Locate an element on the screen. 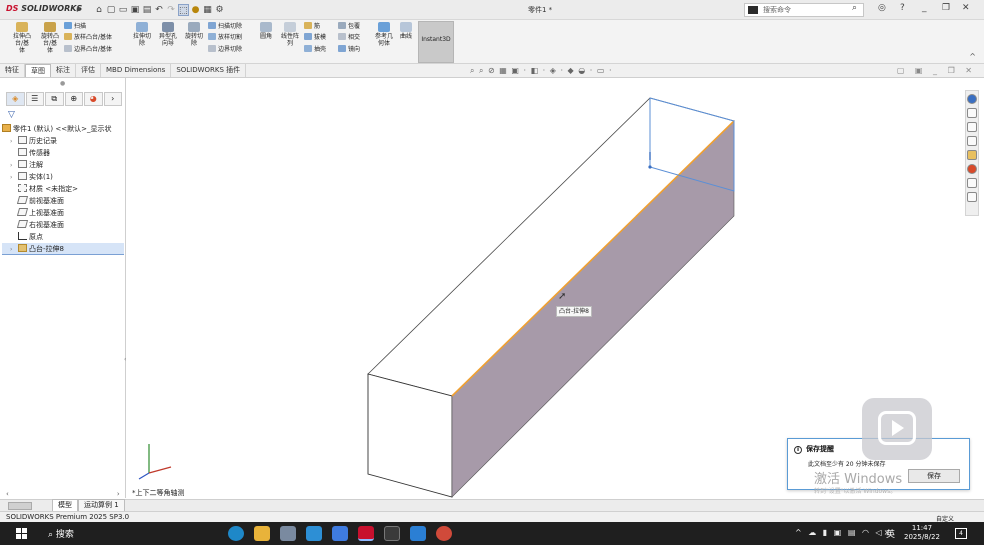 The width and height of the screenshot is (984, 545). tree-item-front-plane: 前视基准面 is located at coordinates (63, 201).